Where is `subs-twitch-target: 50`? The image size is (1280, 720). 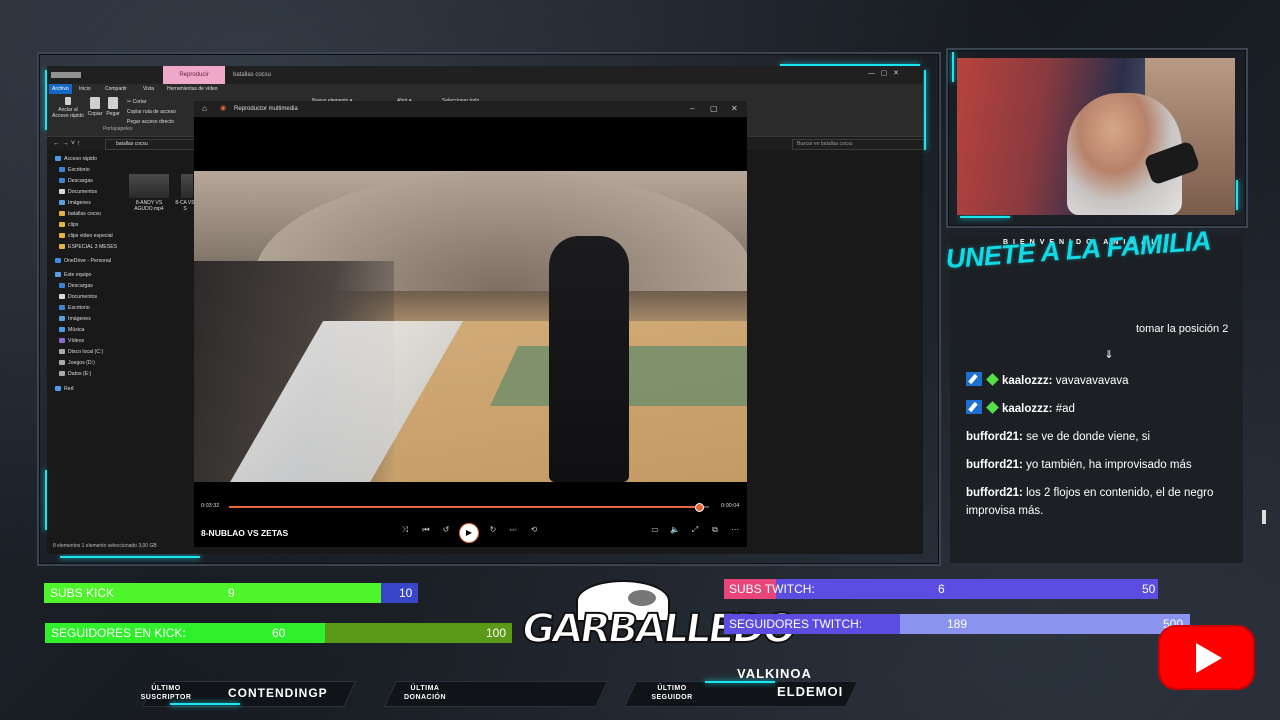
subs-twitch-target: 50 is located at coordinates (1149, 589).